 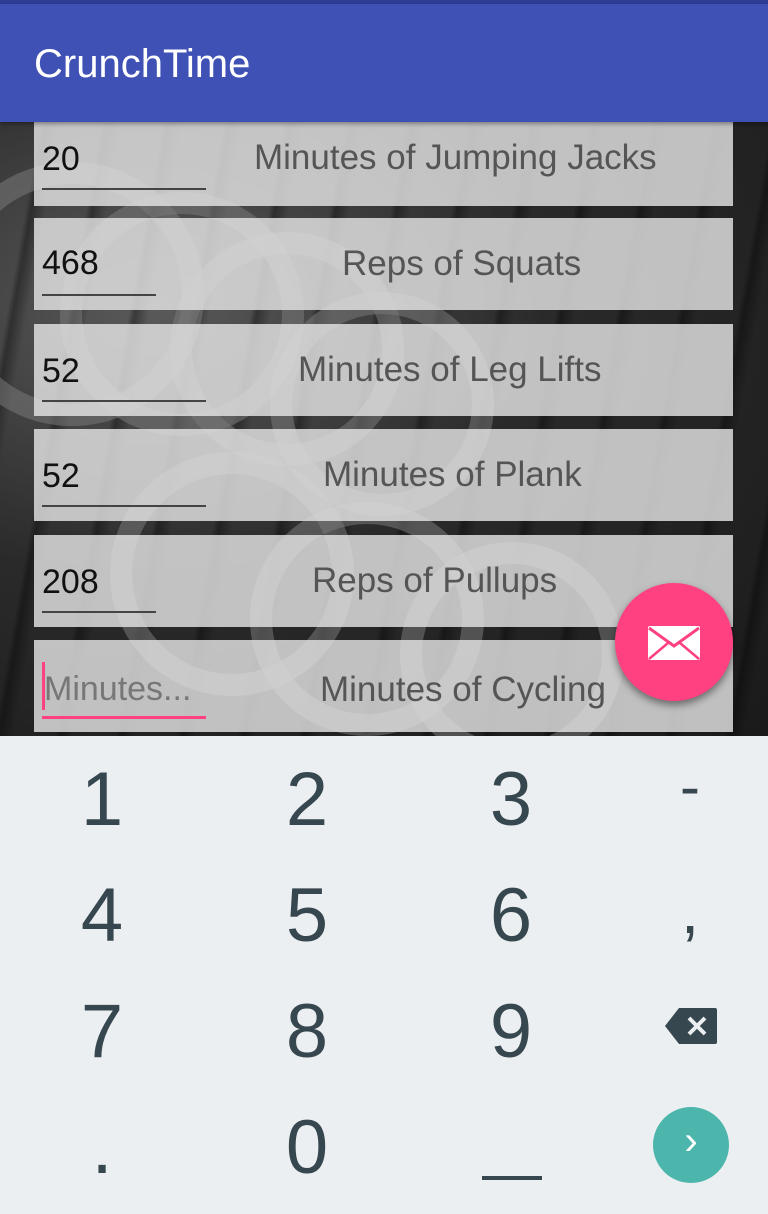 I want to click on key-7: 7, so click(x=102, y=1031).